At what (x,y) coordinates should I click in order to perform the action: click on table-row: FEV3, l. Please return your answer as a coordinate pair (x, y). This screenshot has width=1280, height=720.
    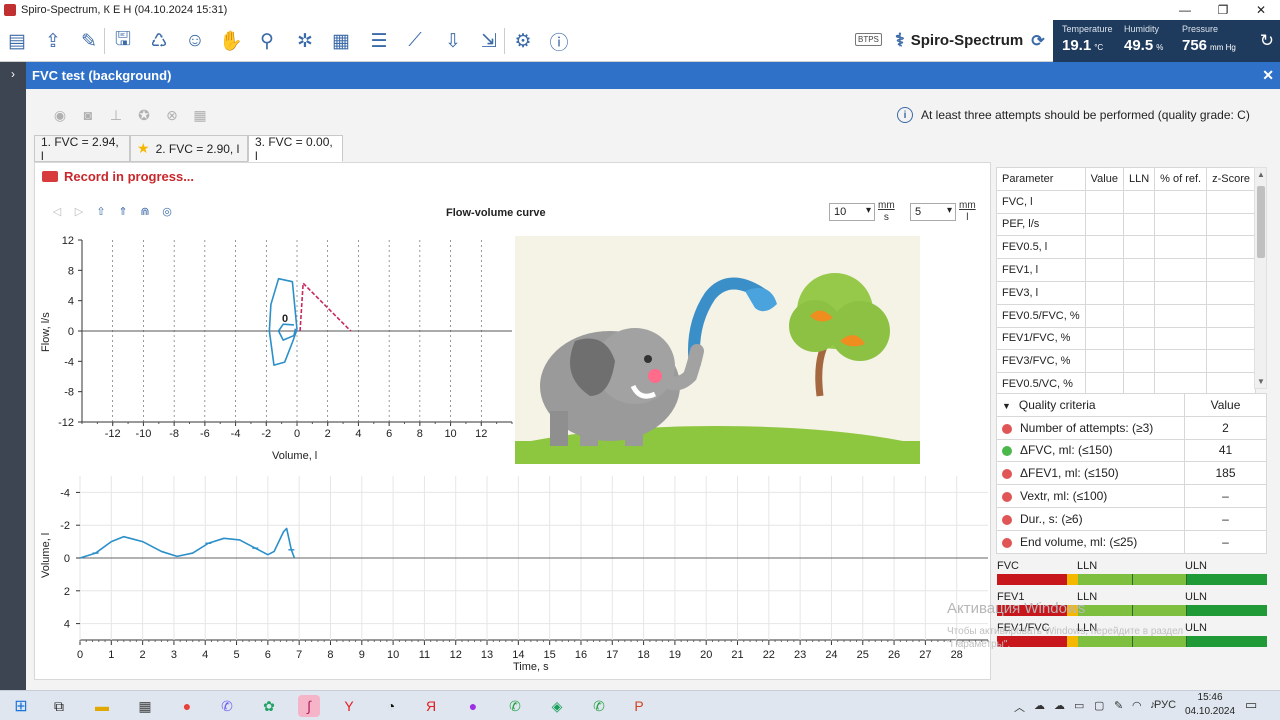
    Looking at the image, I should click on (1126, 292).